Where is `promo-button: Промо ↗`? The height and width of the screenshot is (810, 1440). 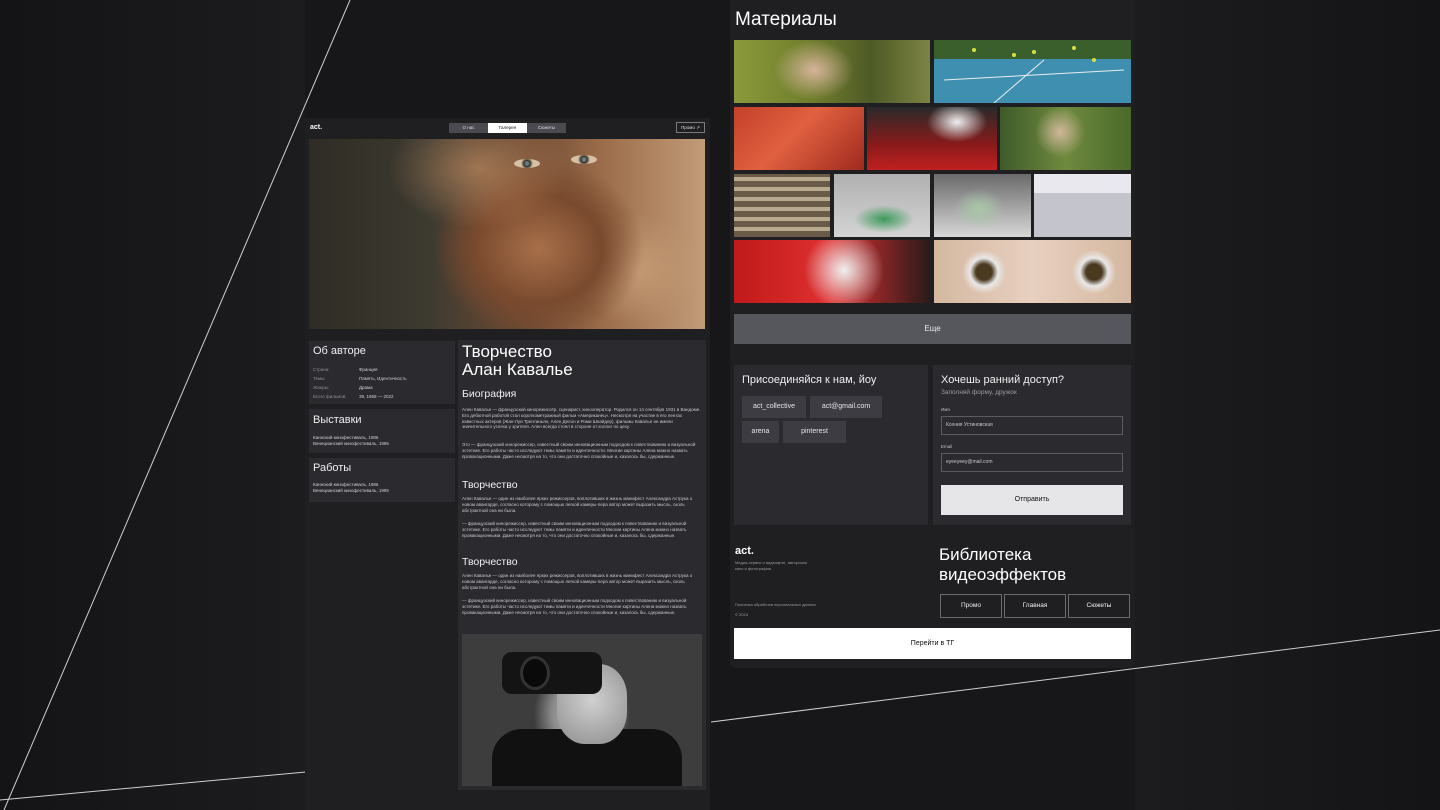
promo-button: Промо ↗ is located at coordinates (690, 127).